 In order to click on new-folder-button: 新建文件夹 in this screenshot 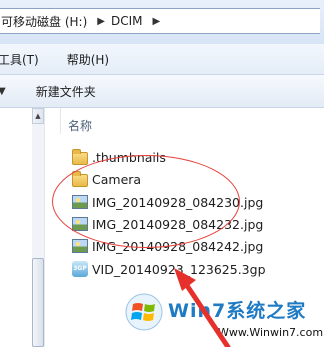, I will do `click(66, 91)`.